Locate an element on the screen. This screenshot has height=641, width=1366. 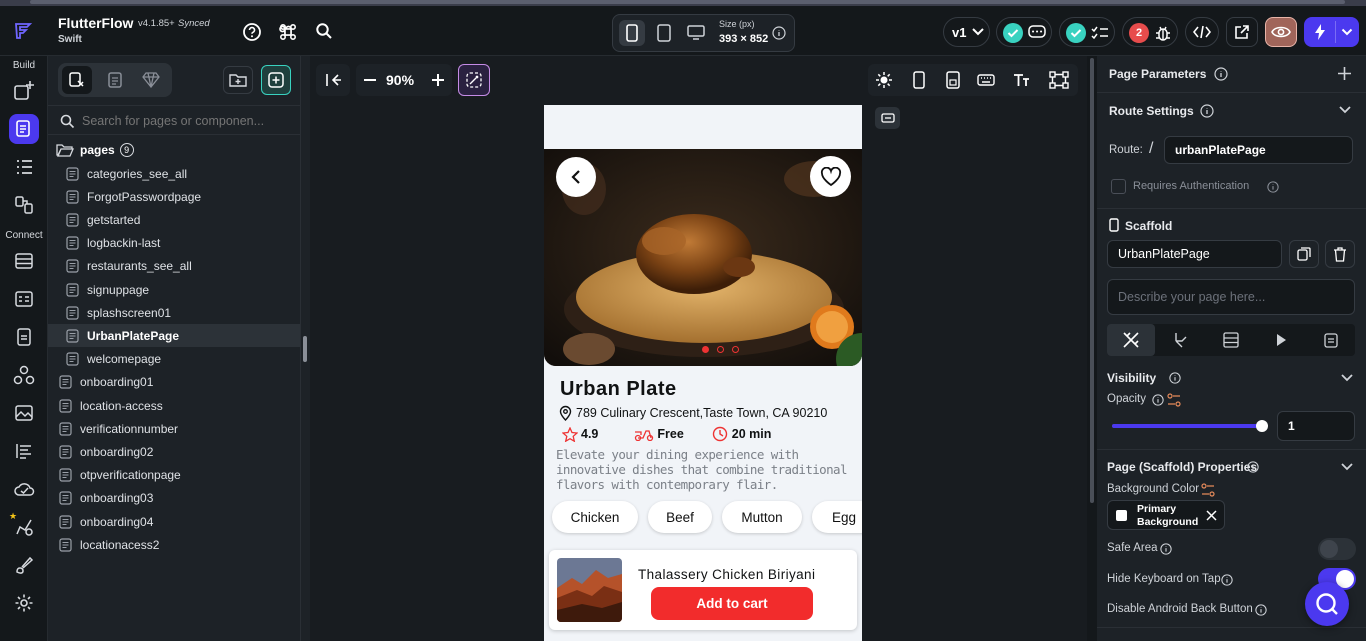
page-list-item: verificationnumber is located at coordinates (174, 428).